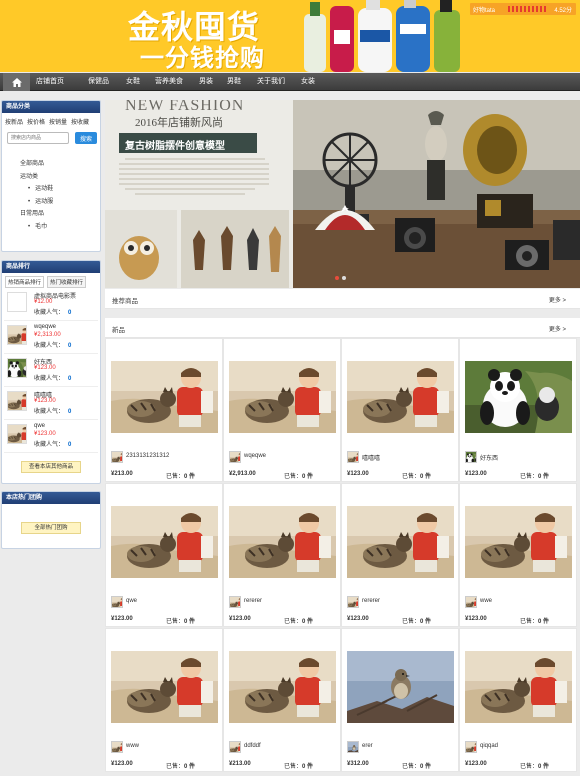 Image resolution: width=580 pixels, height=776 pixels. What do you see at coordinates (51, 436) in the screenshot?
I see `ranking-item: qwe ¥123.00 收藏人气： 0` at bounding box center [51, 436].